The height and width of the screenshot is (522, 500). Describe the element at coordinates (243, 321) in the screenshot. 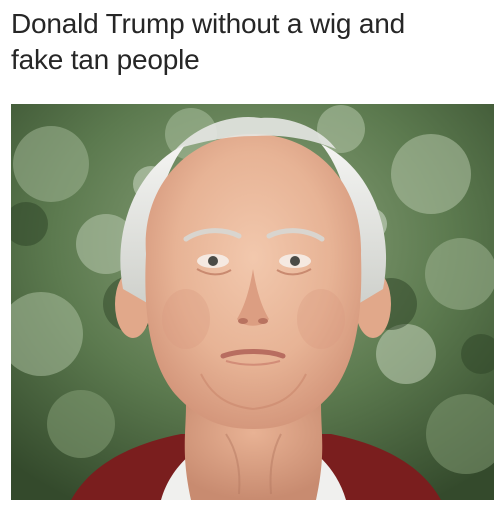

I see `left-nostril` at that location.